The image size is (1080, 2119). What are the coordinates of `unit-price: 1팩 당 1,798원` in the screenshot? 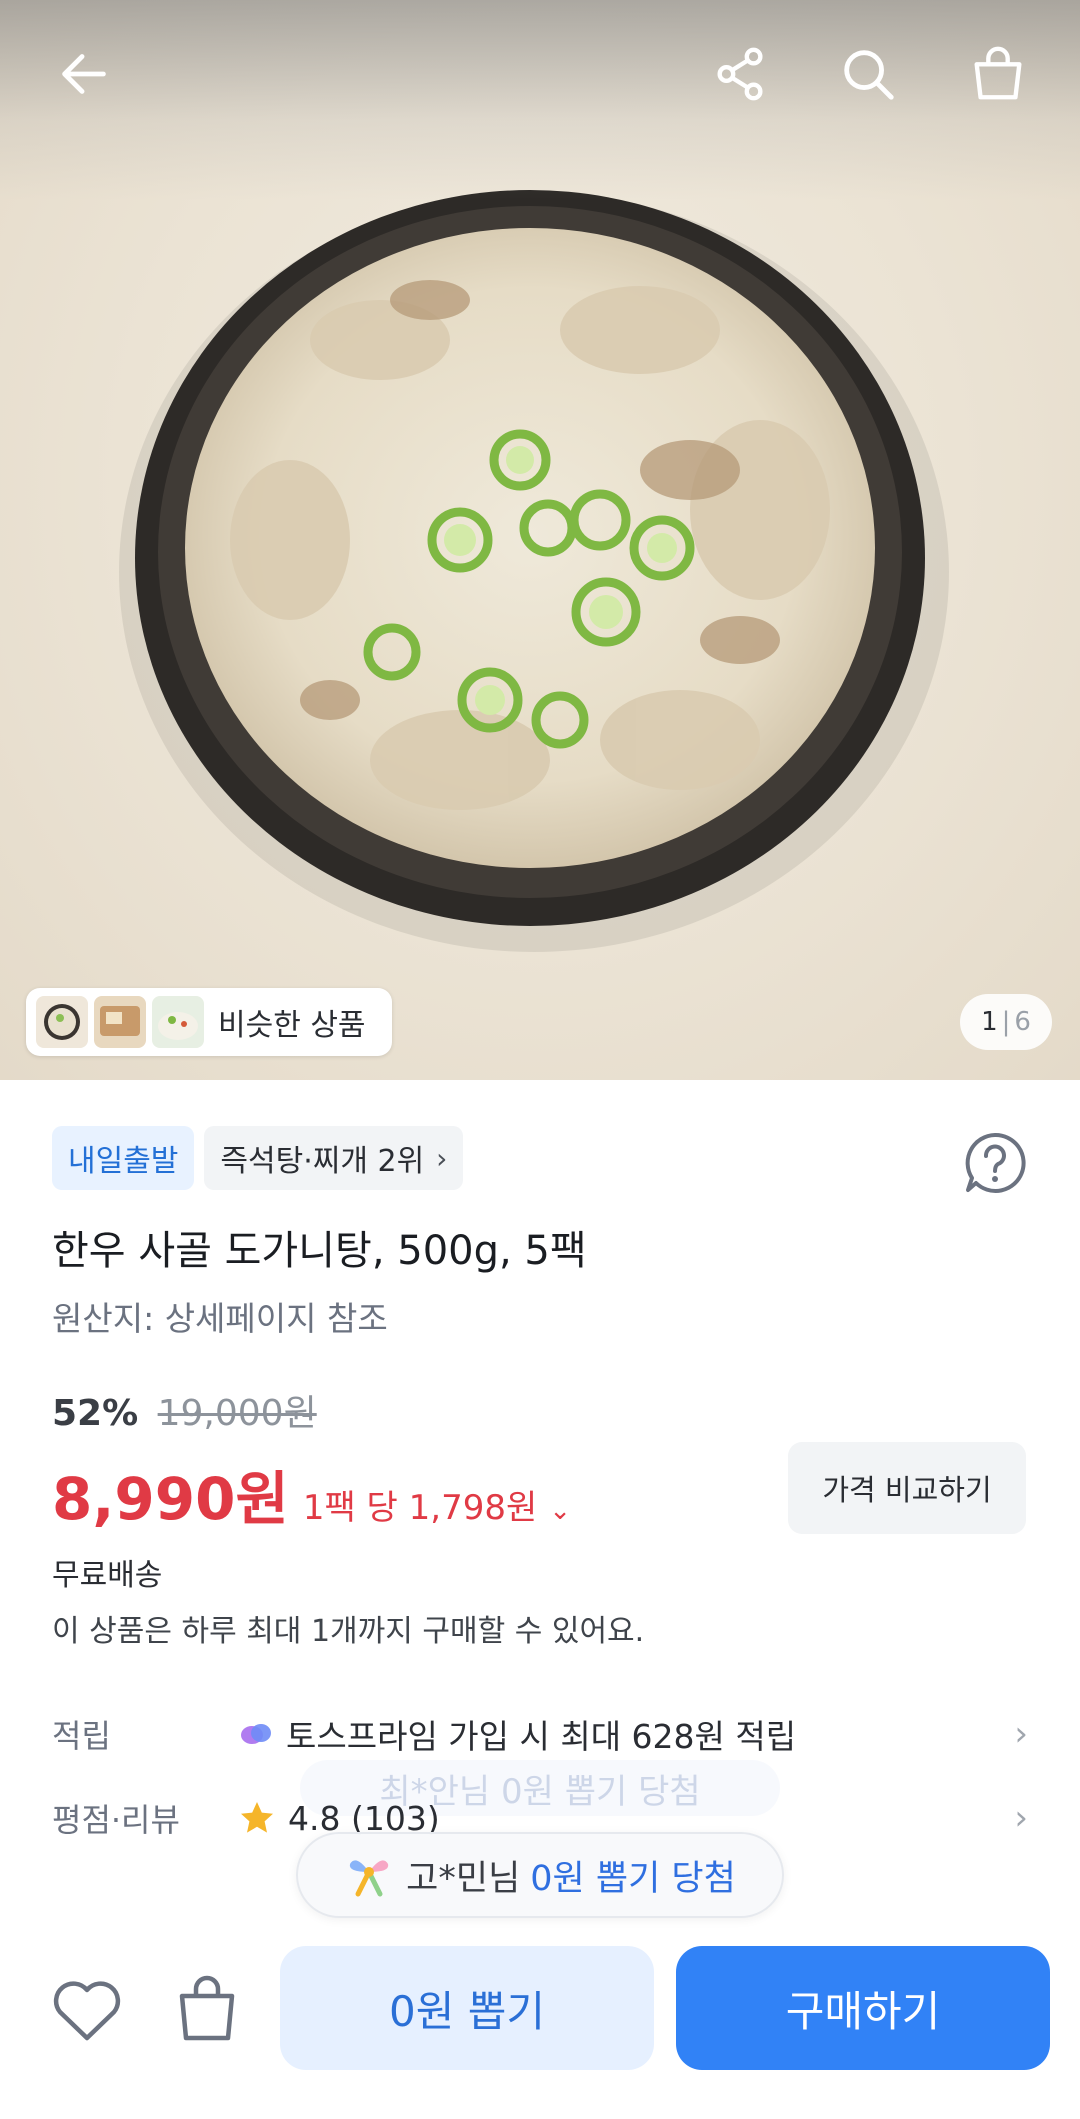 It's located at (420, 1504).